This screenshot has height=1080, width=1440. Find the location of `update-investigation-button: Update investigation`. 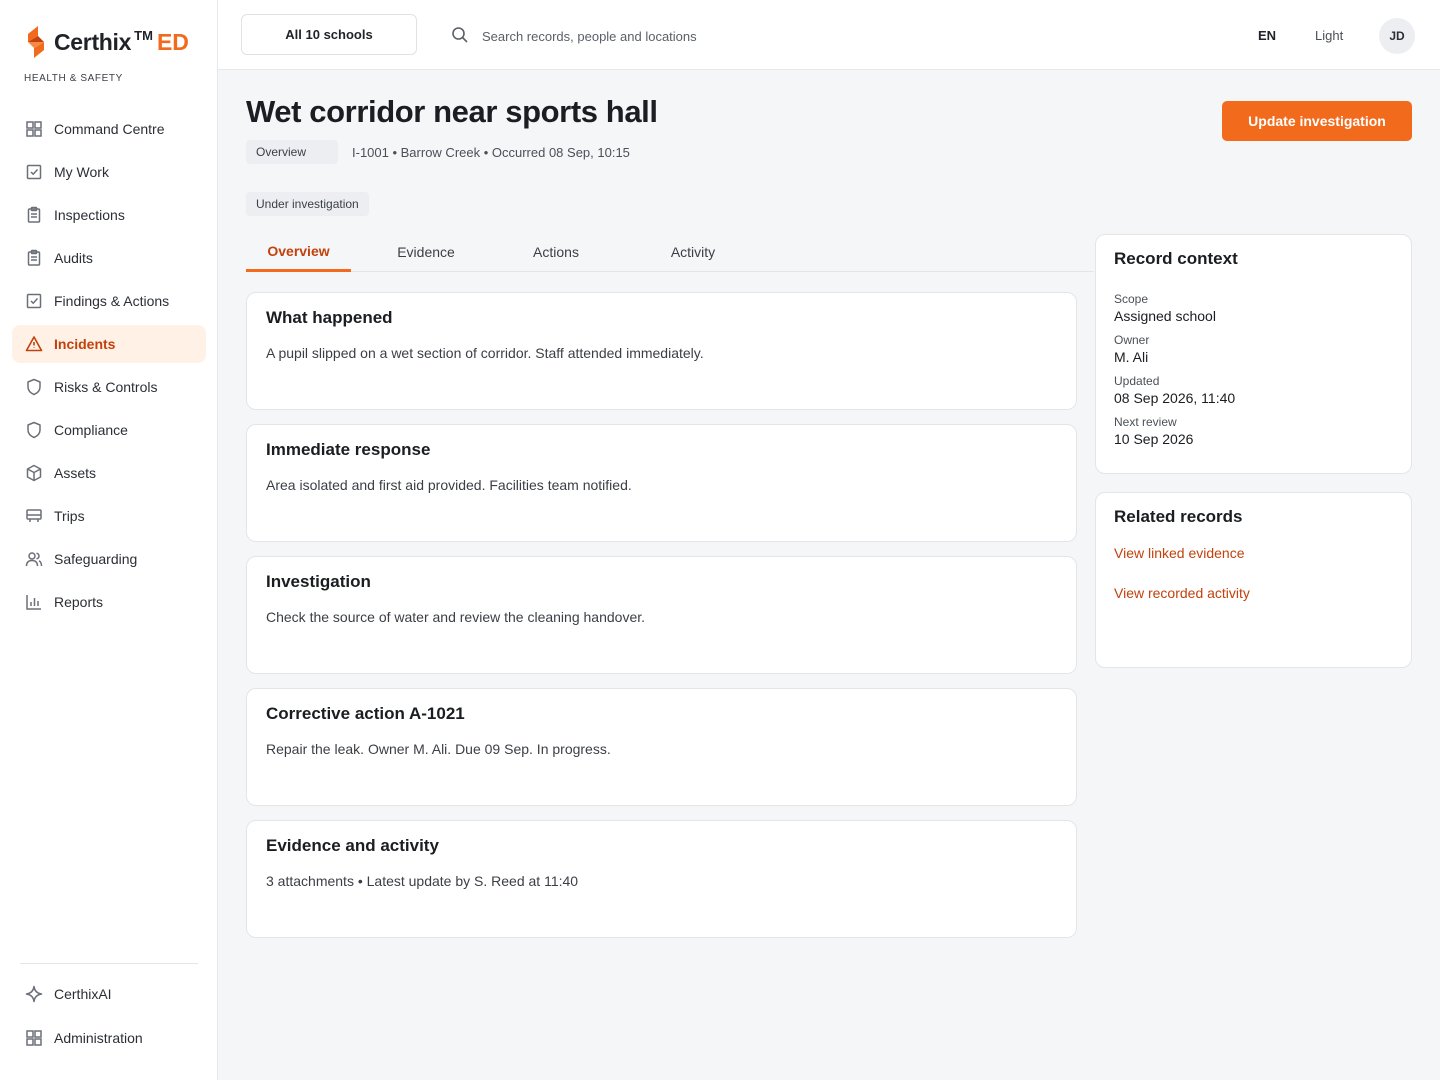

update-investigation-button: Update investigation is located at coordinates (1317, 121).